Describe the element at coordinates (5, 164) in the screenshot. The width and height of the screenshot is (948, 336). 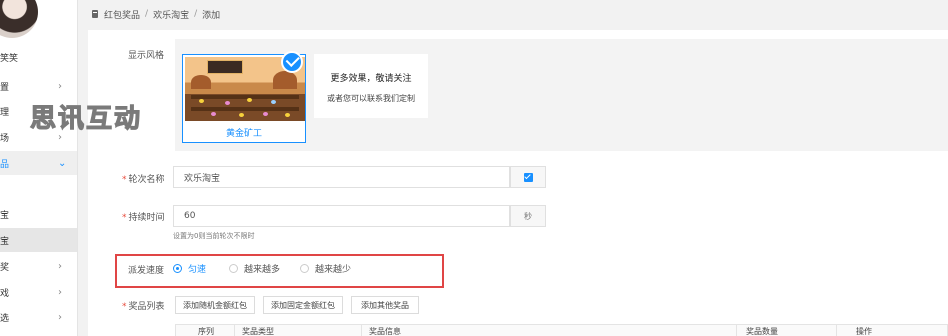
I see `sidebar-item-label: 品` at that location.